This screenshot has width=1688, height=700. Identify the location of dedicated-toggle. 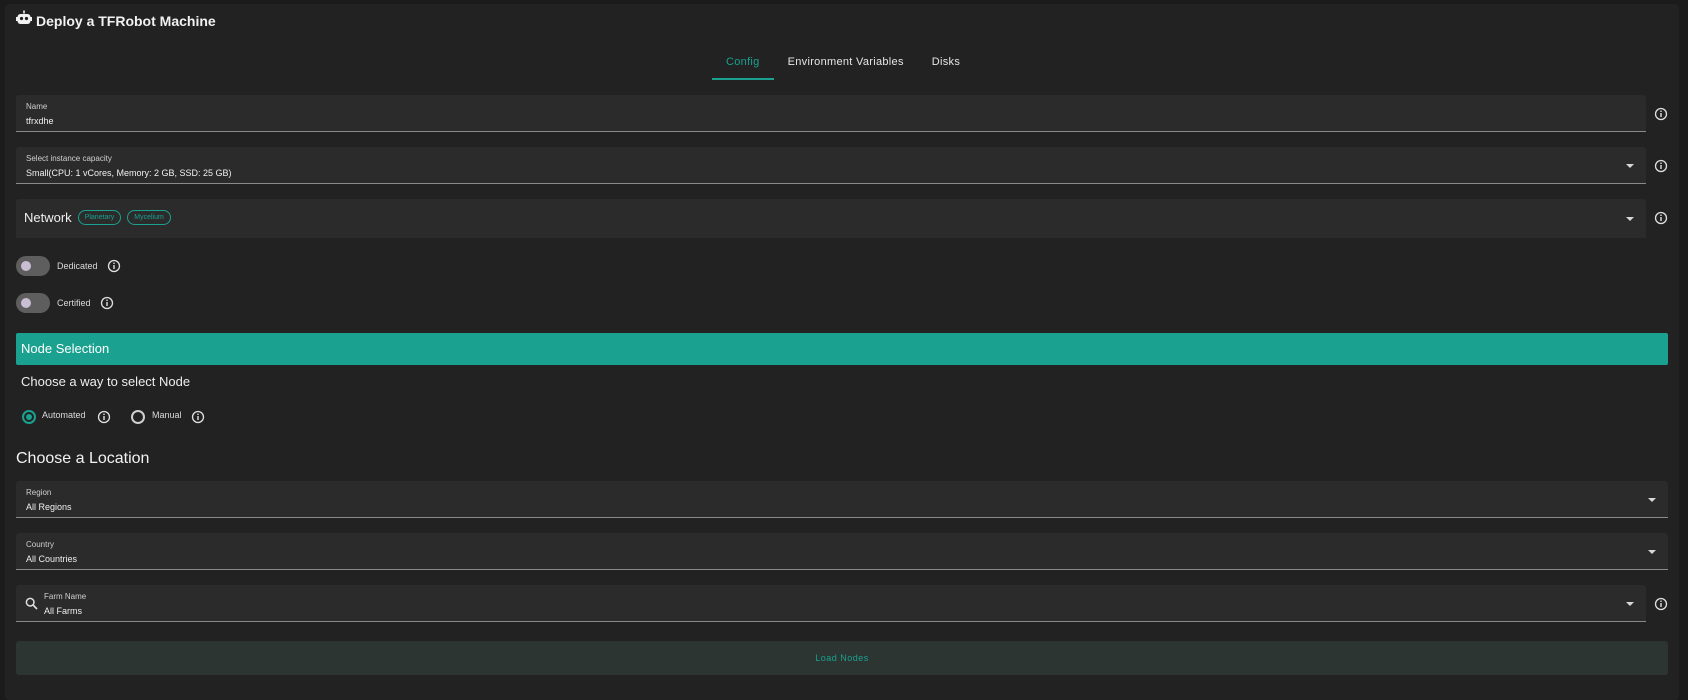
(33, 266).